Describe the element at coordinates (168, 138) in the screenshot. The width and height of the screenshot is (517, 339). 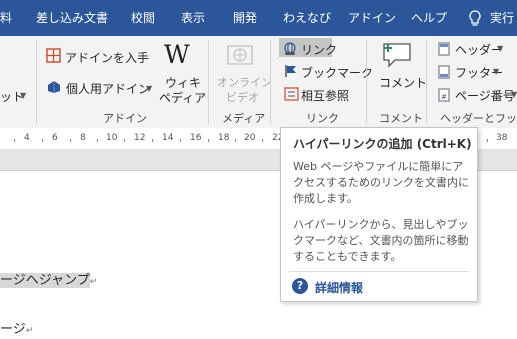
I see `ruler-number: 14` at that location.